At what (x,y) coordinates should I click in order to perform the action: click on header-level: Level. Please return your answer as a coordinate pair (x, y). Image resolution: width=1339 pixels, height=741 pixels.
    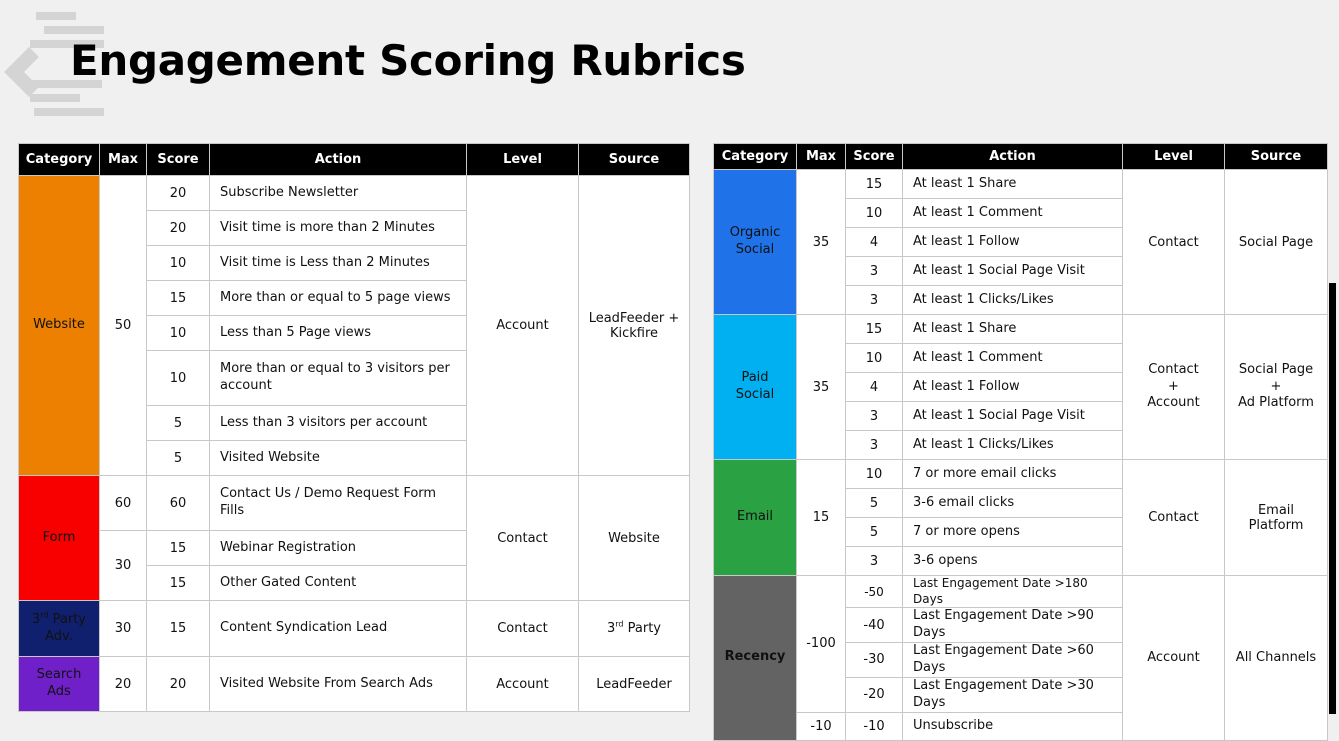
    Looking at the image, I should click on (522, 159).